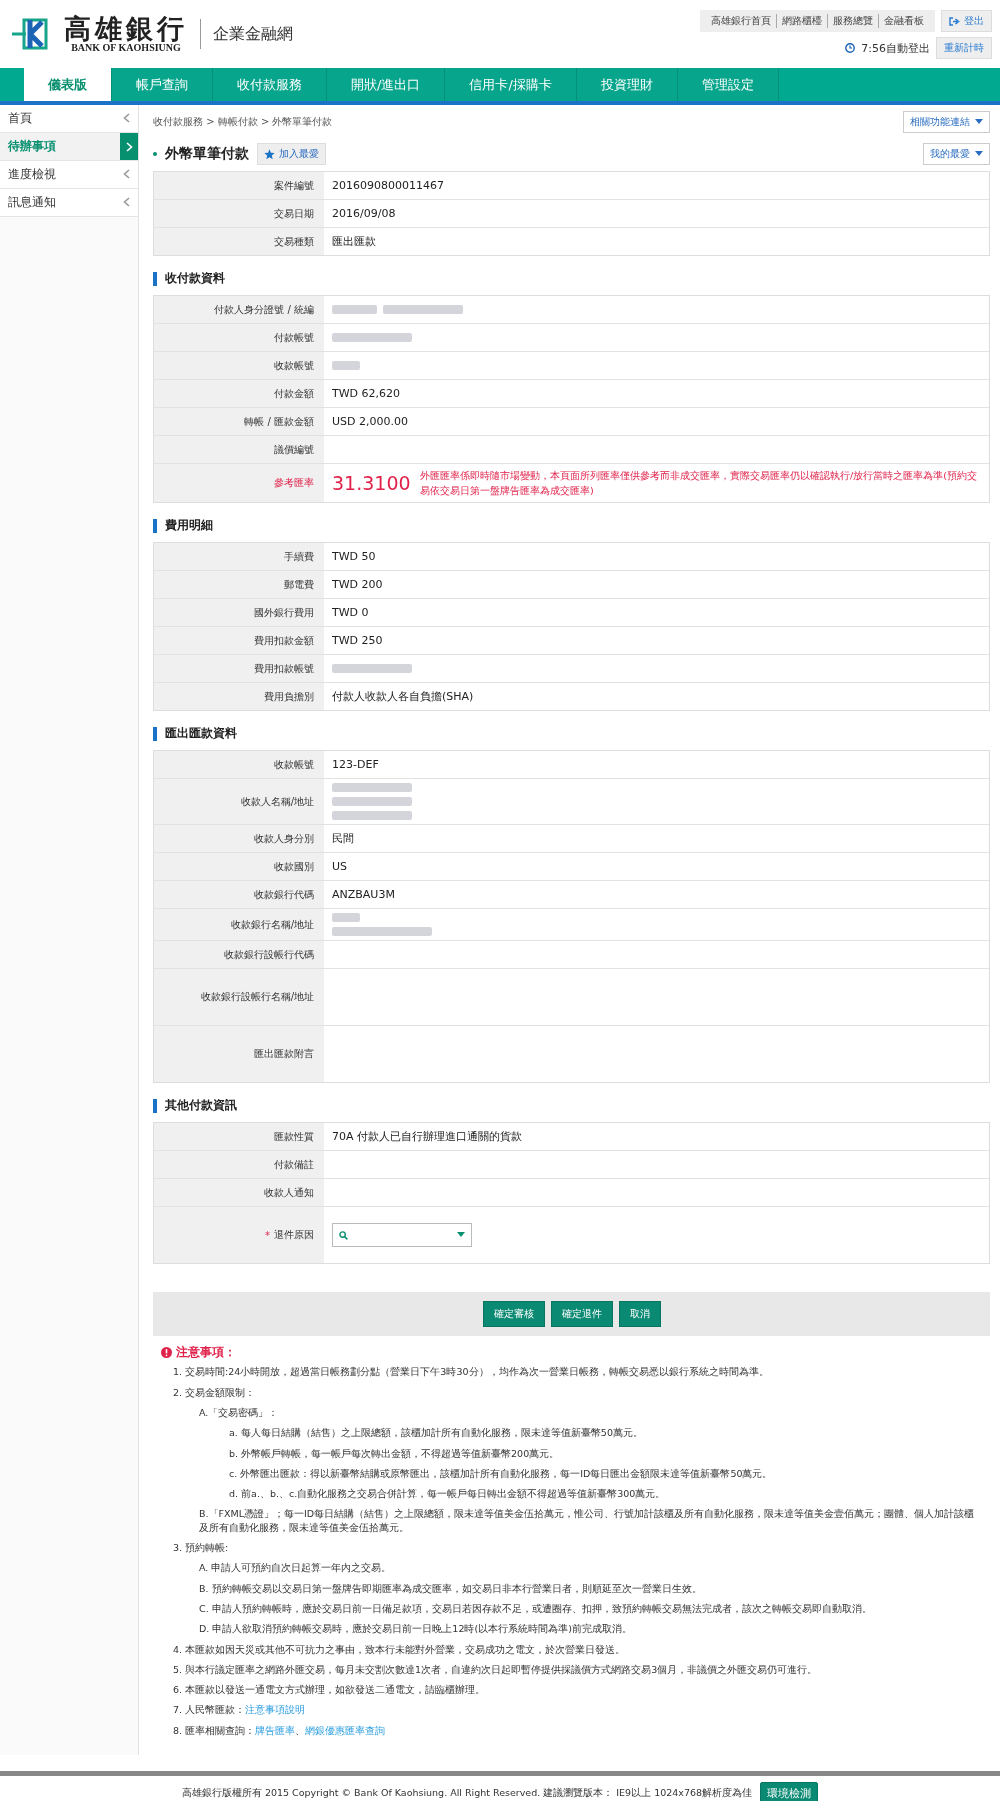 This screenshot has height=1801, width=1000. What do you see at coordinates (239, 449) in the screenshot?
I see `field-label: 議價編號` at bounding box center [239, 449].